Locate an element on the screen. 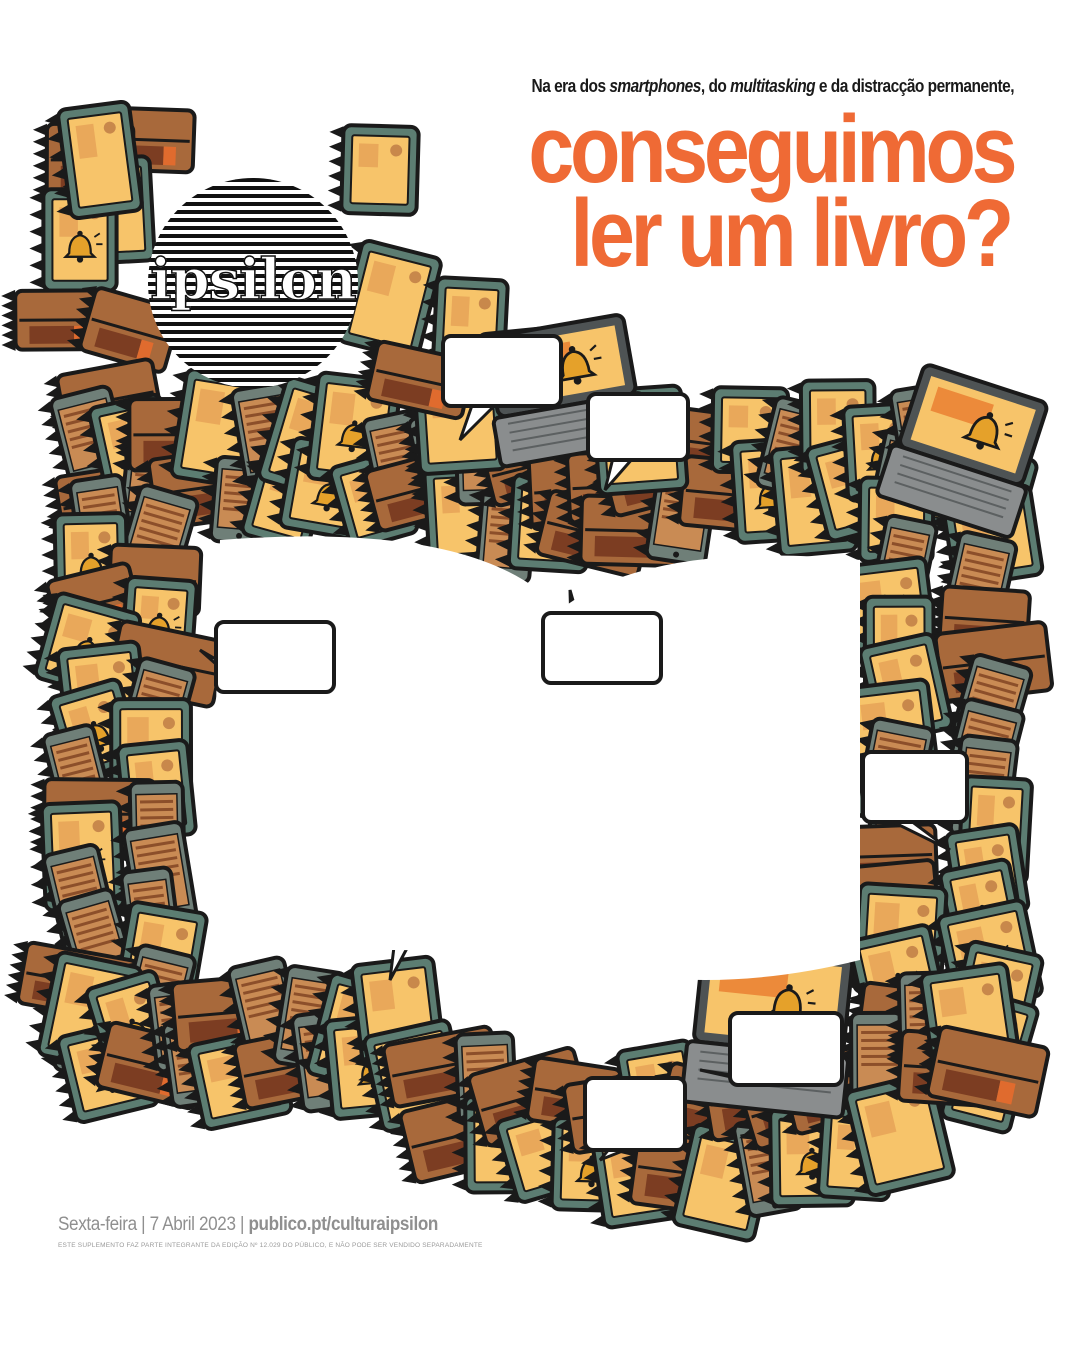 The image size is (1080, 1350). tablet-icon is located at coordinates (374, 170).